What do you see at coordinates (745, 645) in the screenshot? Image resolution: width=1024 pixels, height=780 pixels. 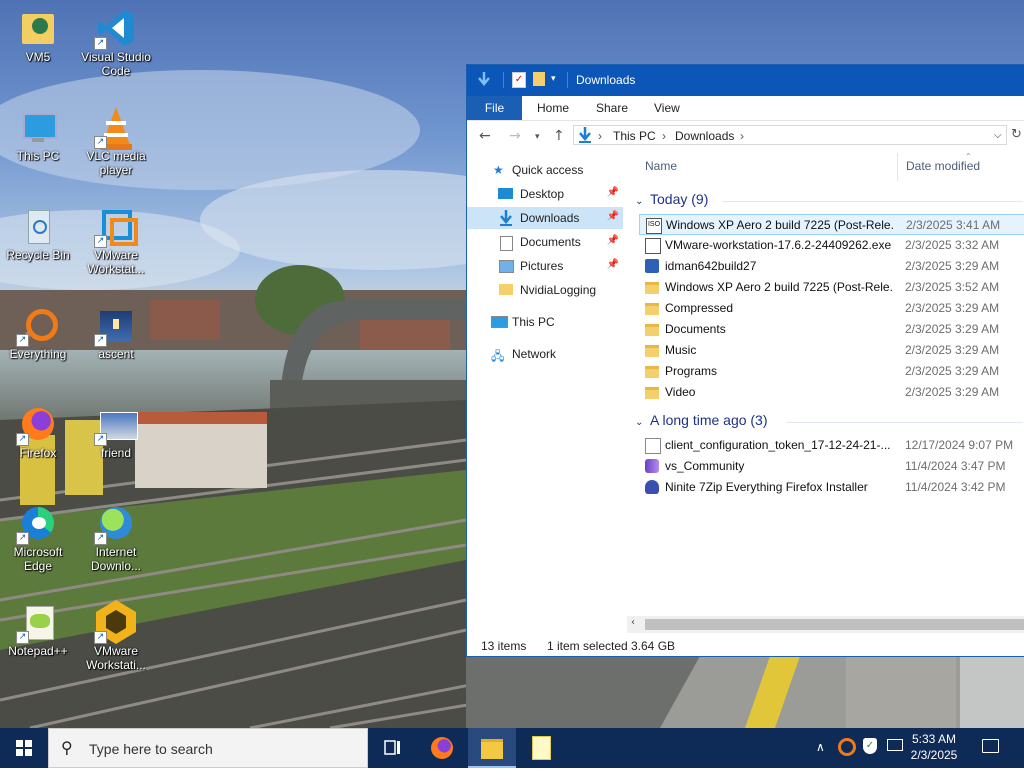 I see `status-bar: 13 items 1 item selected 3.64 GB` at bounding box center [745, 645].